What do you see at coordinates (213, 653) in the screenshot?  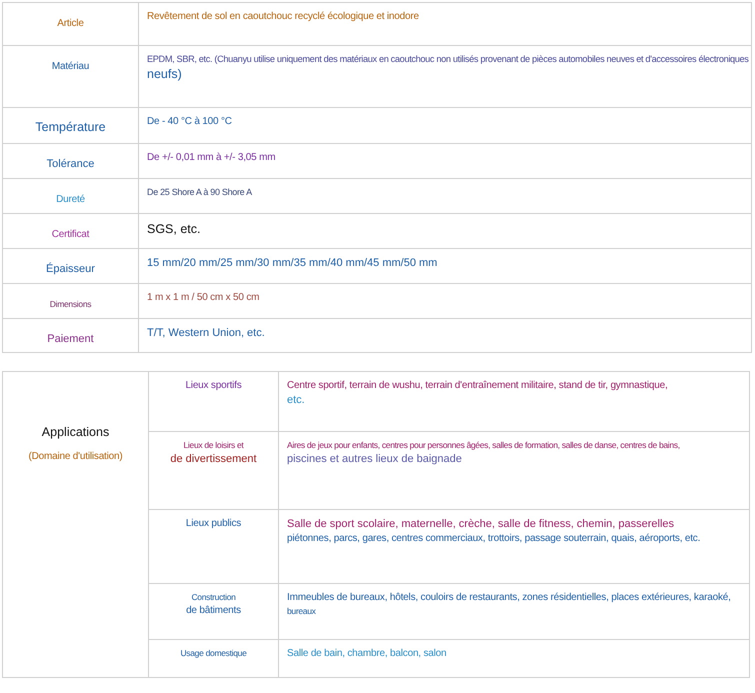 I see `application-label: Usage domestique` at bounding box center [213, 653].